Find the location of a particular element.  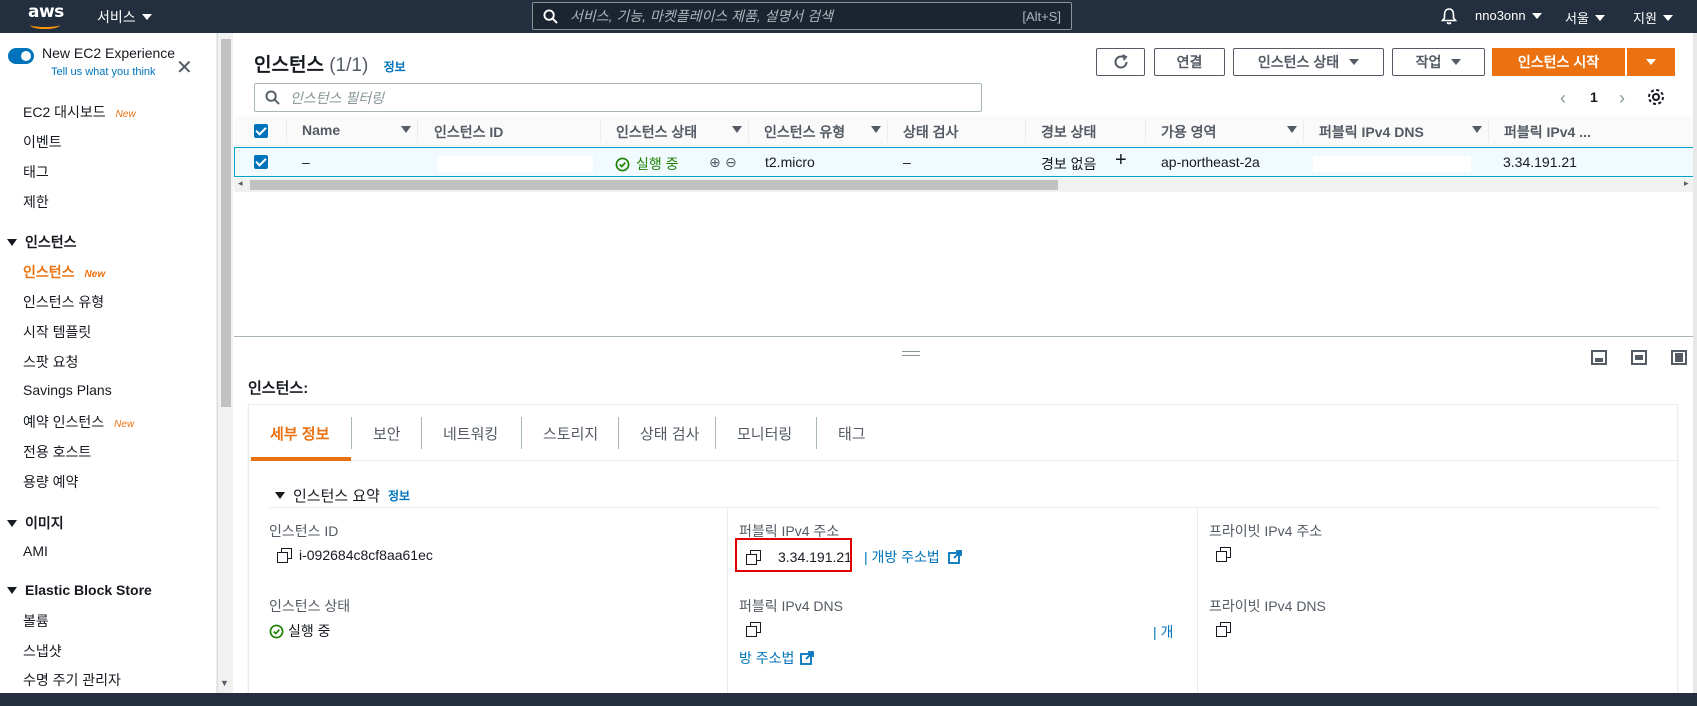

sidebar-item-dedicated-hosts: 전용 호스트 is located at coordinates (57, 452).